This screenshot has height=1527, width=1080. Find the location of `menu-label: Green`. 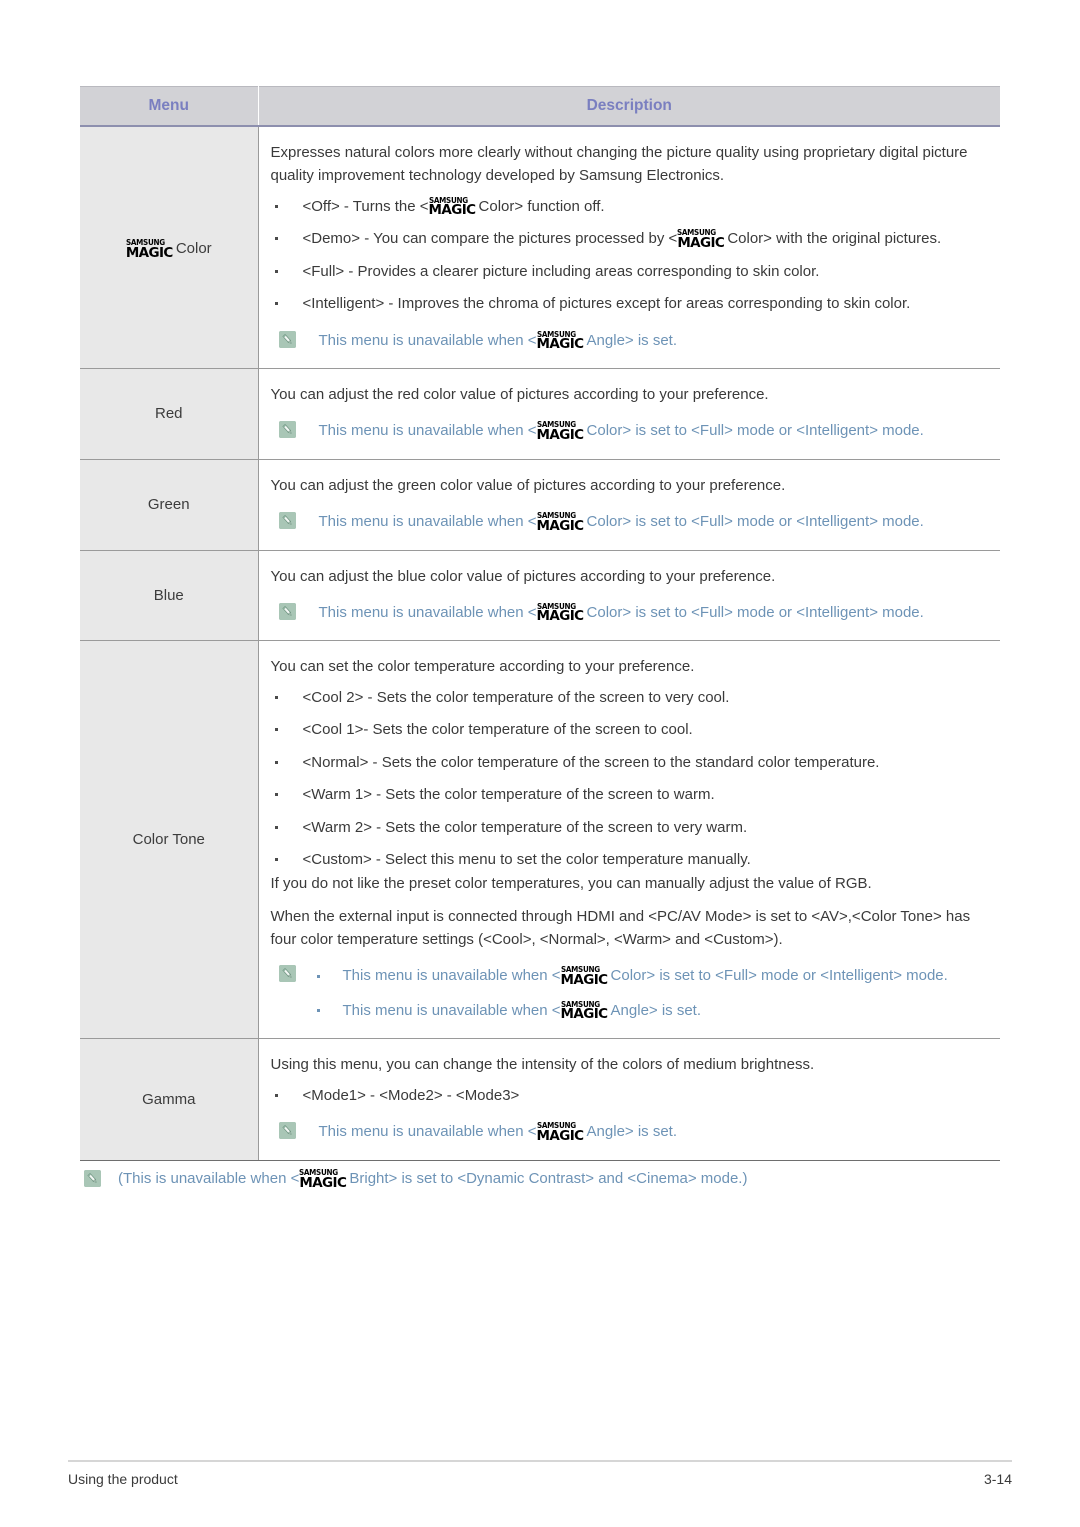

menu-label: Green is located at coordinates (168, 505).